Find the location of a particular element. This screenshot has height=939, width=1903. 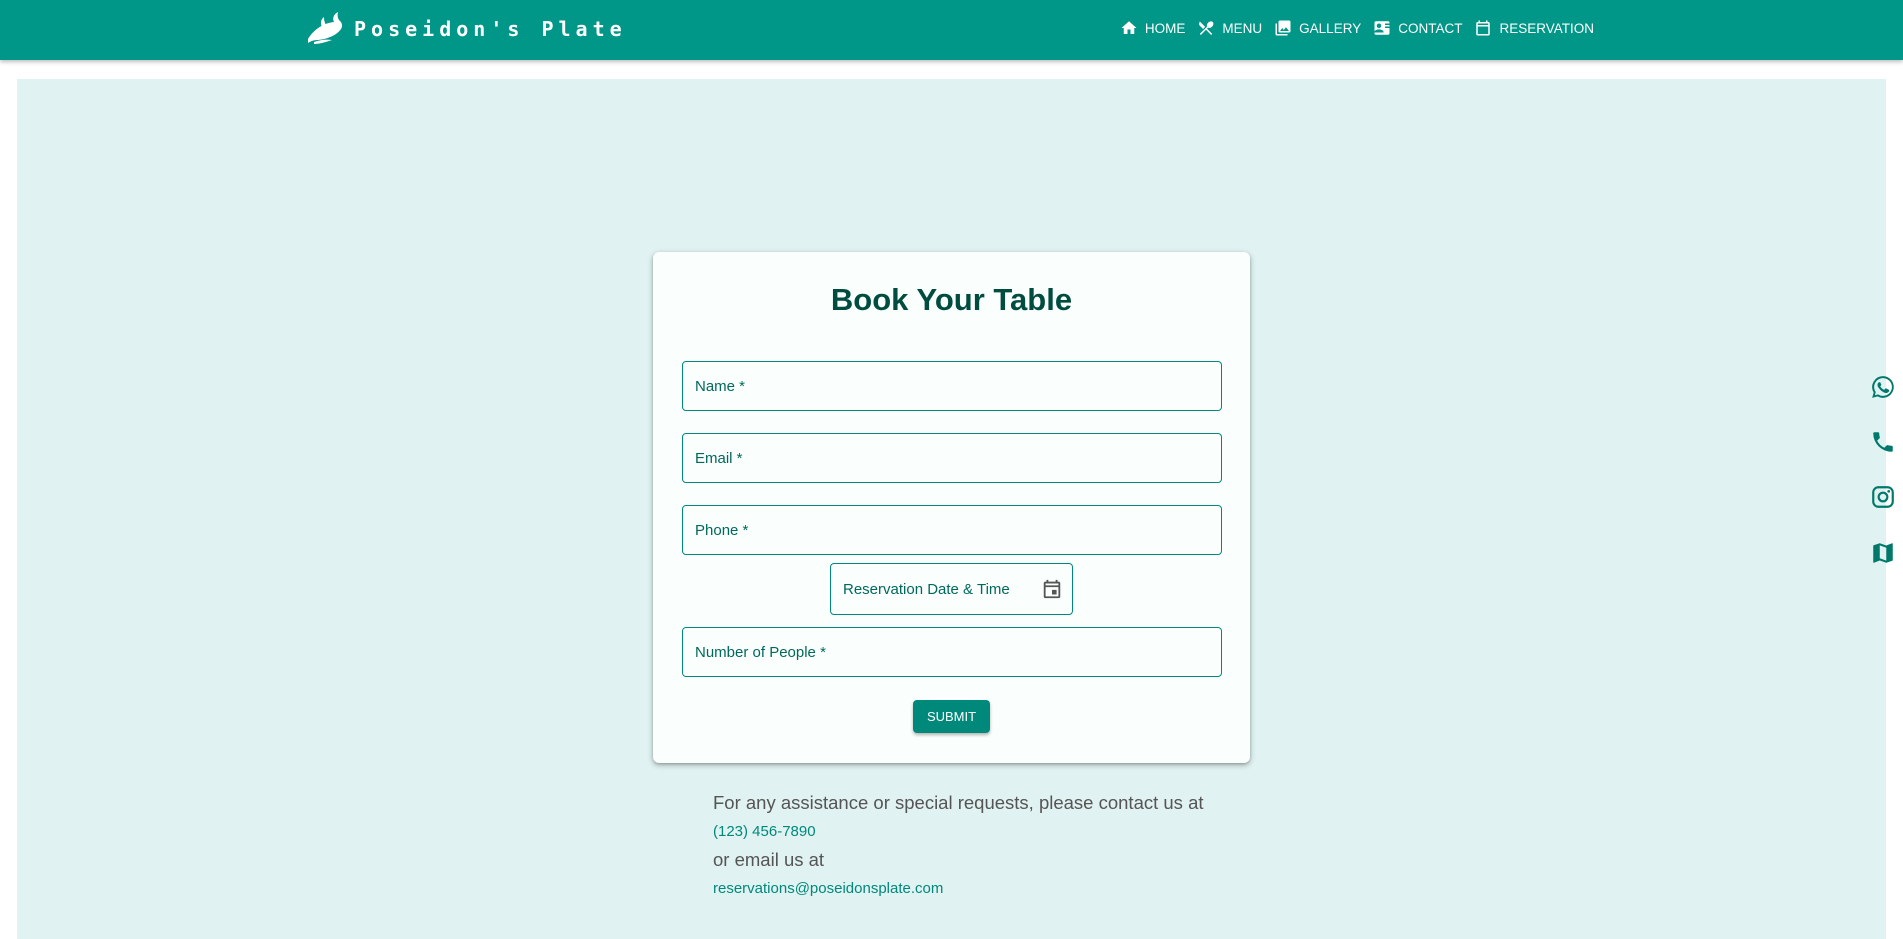

submit-button: SUBMIT is located at coordinates (951, 716).